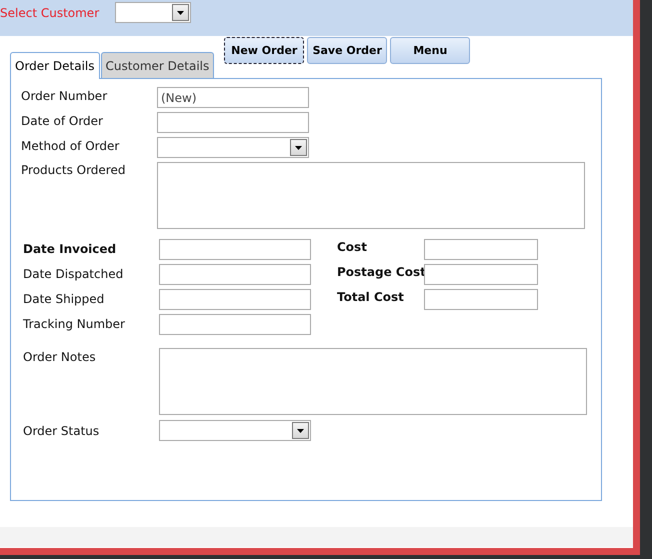 The width and height of the screenshot is (652, 559). What do you see at coordinates (264, 50) in the screenshot?
I see `toolbar-button: New Order` at bounding box center [264, 50].